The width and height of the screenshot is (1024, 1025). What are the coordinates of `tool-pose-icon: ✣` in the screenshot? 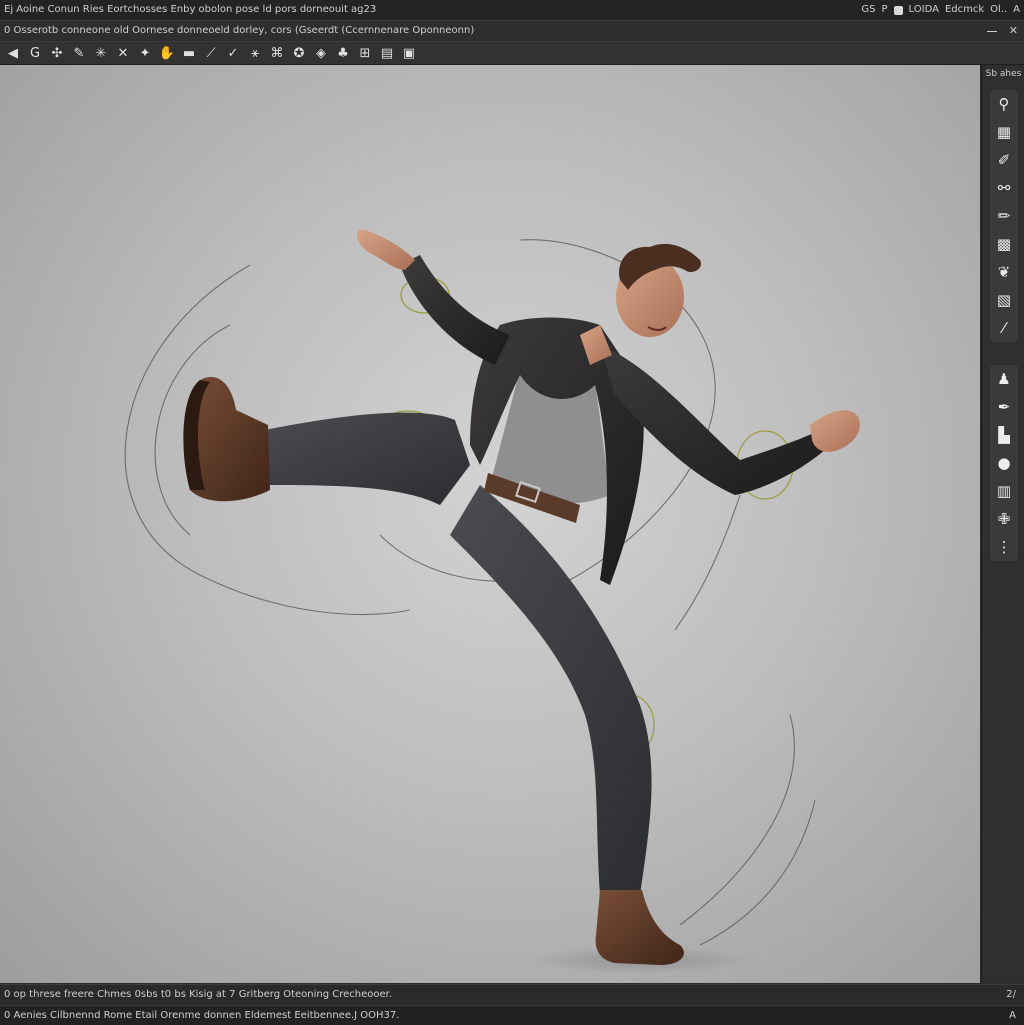 It's located at (57, 53).